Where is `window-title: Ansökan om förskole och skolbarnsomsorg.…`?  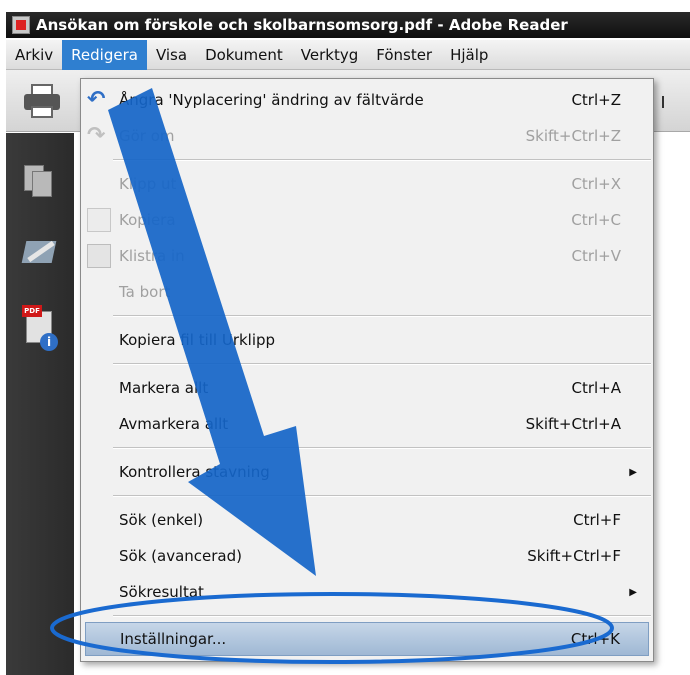 window-title: Ansökan om förskole och skolbarnsomsorg.… is located at coordinates (302, 25).